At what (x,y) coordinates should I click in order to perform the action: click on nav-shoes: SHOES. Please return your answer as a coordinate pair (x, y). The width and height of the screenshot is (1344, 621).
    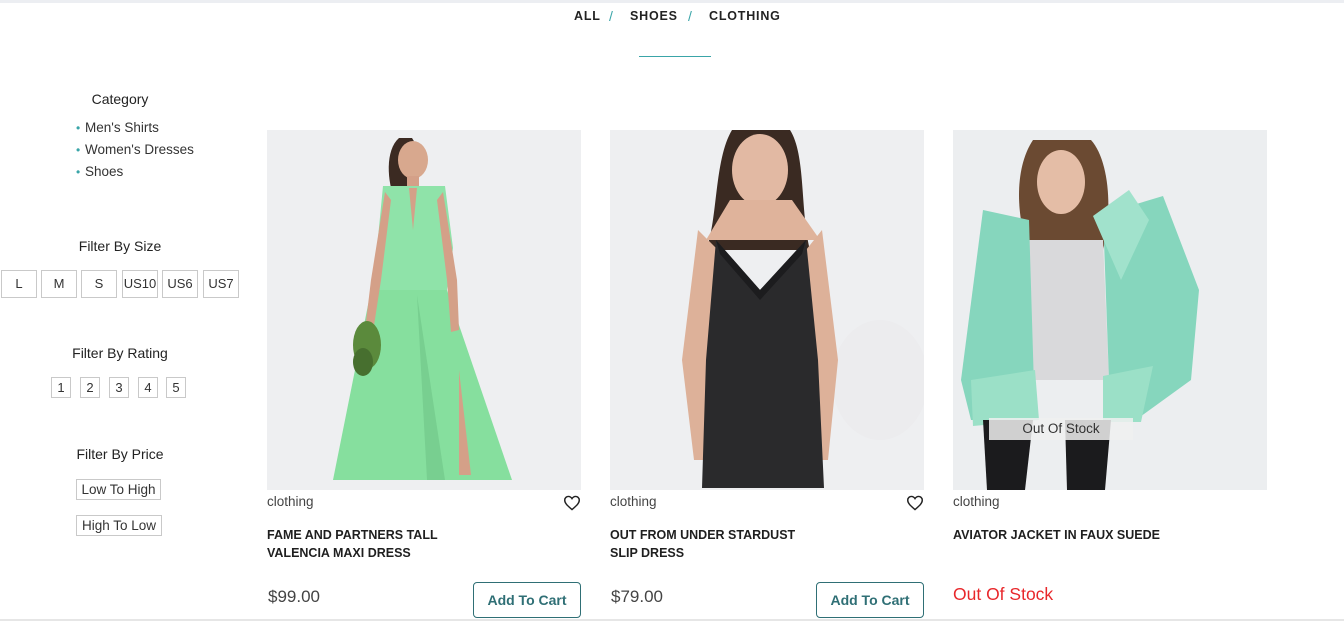
    Looking at the image, I should click on (654, 16).